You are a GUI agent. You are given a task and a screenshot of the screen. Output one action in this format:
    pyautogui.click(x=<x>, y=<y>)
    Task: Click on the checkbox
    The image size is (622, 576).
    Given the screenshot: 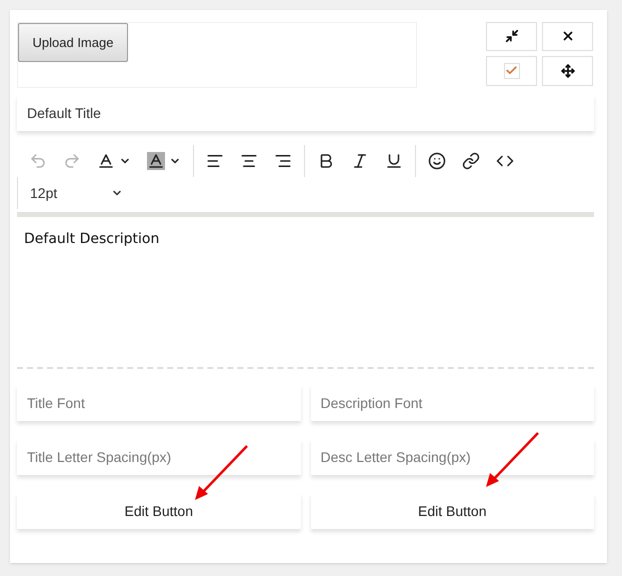 What is the action you would take?
    pyautogui.click(x=512, y=70)
    